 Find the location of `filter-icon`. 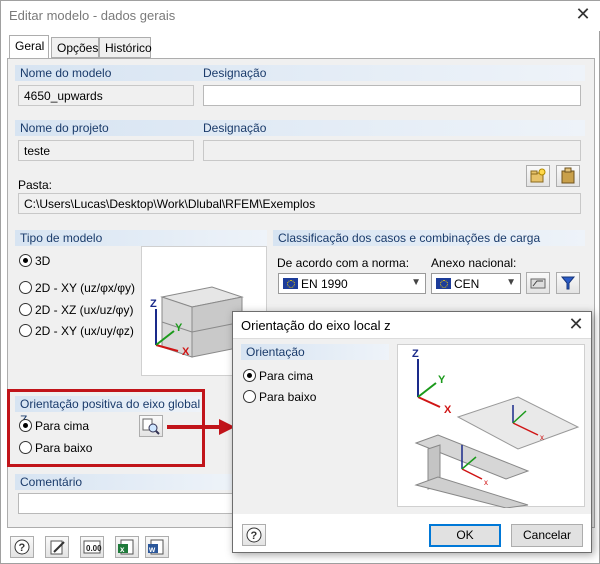

filter-icon is located at coordinates (568, 283).